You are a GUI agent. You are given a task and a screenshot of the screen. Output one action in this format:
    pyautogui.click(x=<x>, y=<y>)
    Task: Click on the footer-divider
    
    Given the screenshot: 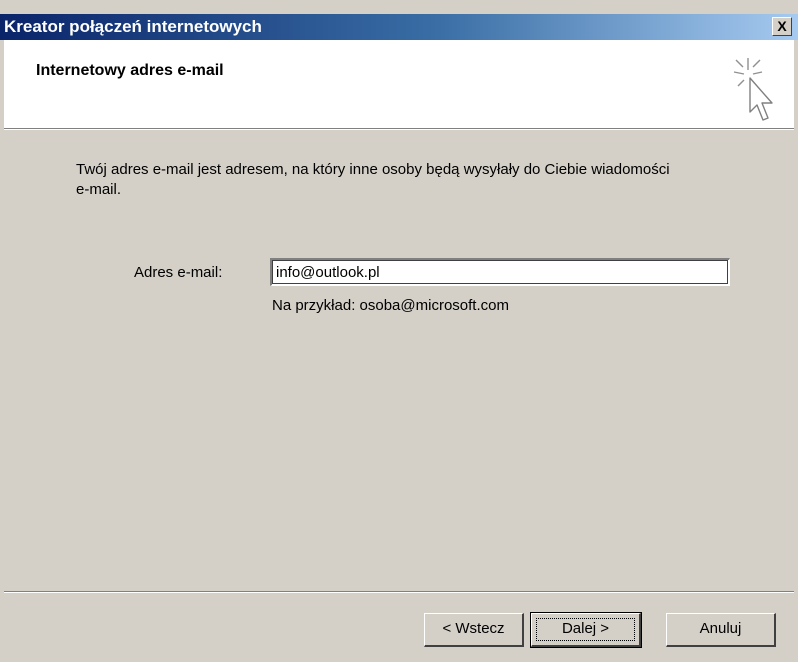 What is the action you would take?
    pyautogui.click(x=399, y=592)
    